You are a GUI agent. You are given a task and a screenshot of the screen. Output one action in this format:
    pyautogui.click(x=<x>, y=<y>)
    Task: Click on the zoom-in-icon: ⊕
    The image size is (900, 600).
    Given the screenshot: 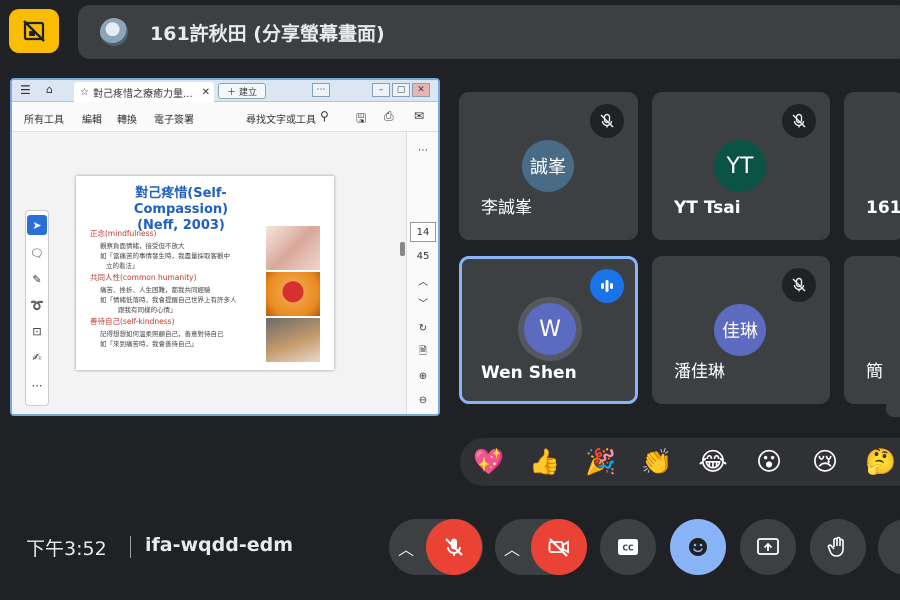 What is the action you would take?
    pyautogui.click(x=423, y=376)
    